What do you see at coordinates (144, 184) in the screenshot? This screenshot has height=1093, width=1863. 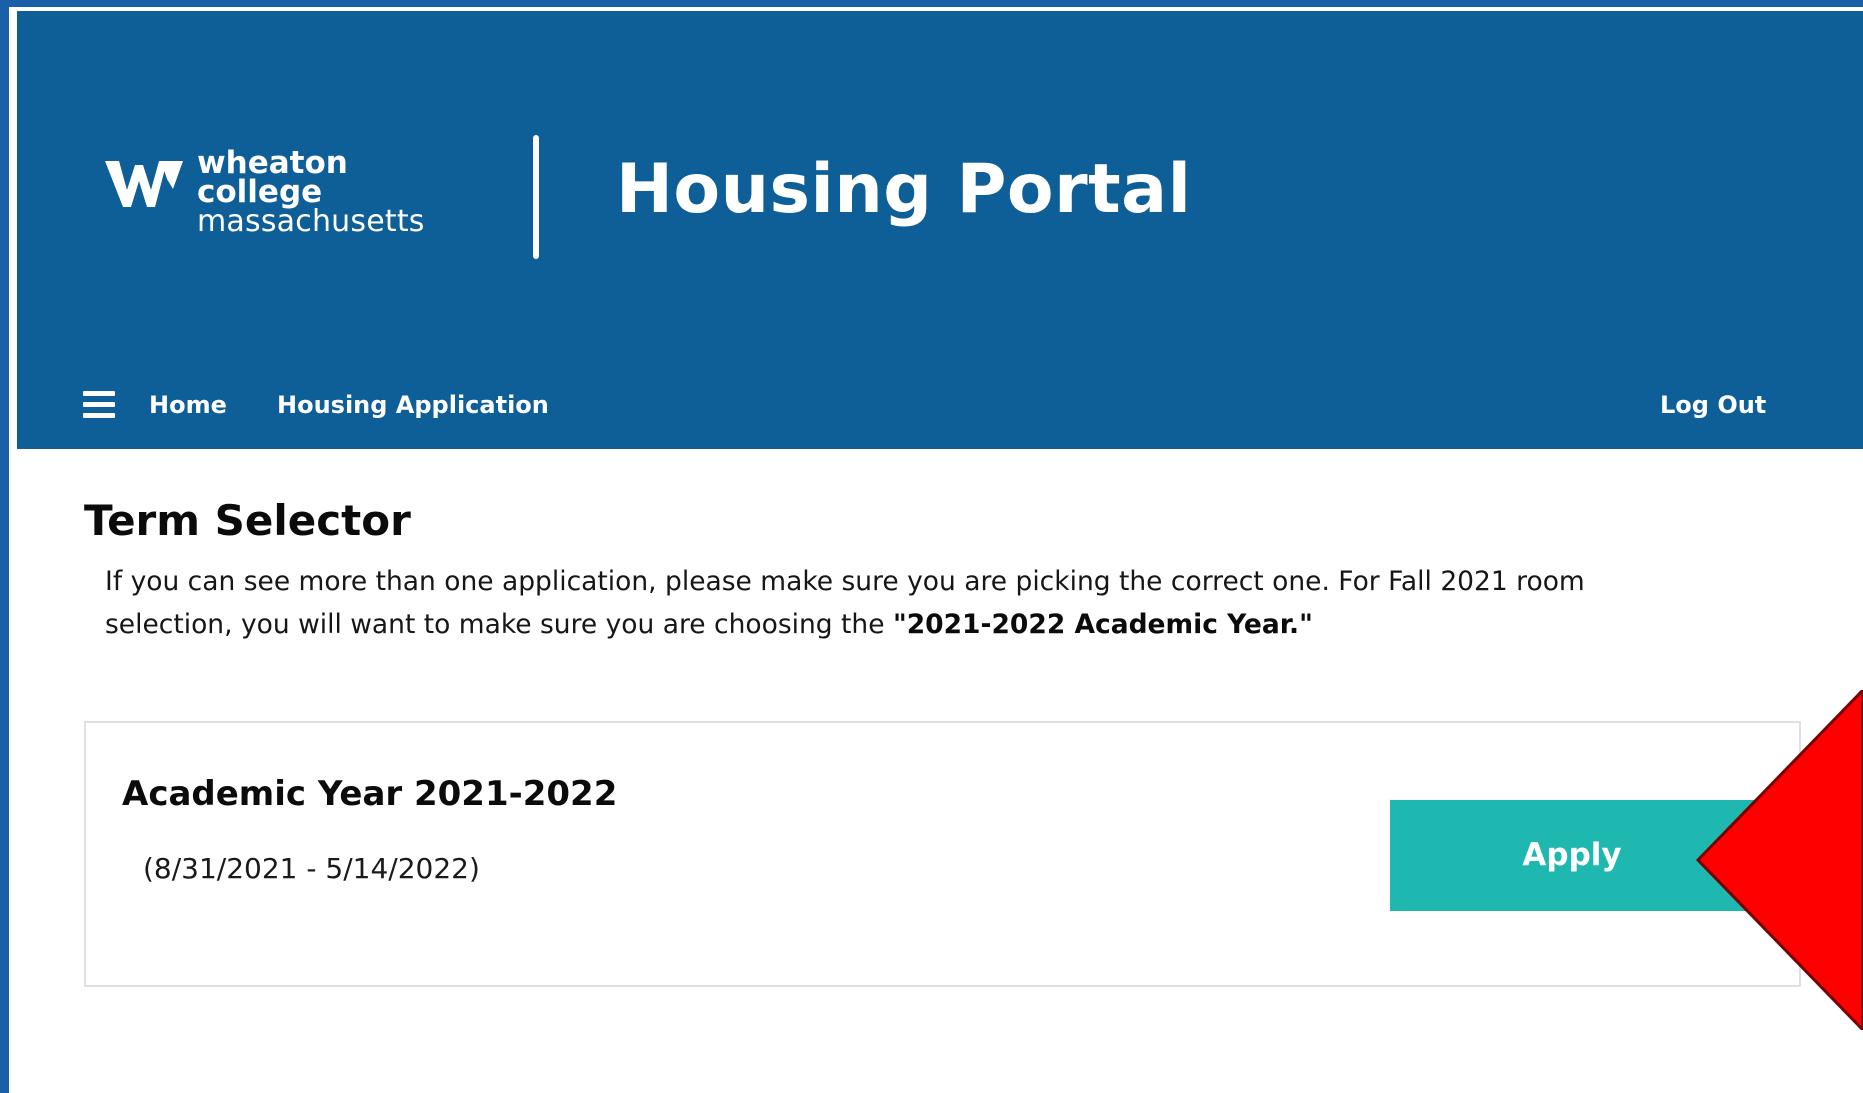 I see `wheaton-w-logo-icon` at bounding box center [144, 184].